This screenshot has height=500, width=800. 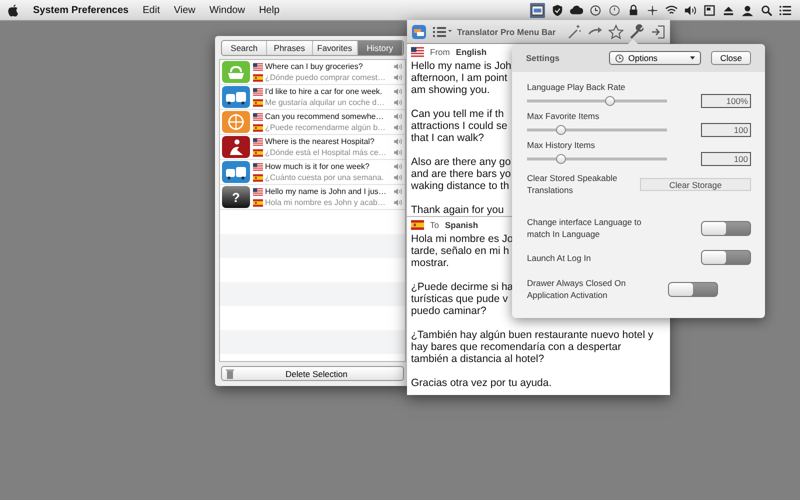 I want to click on shield-icon, so click(x=557, y=10).